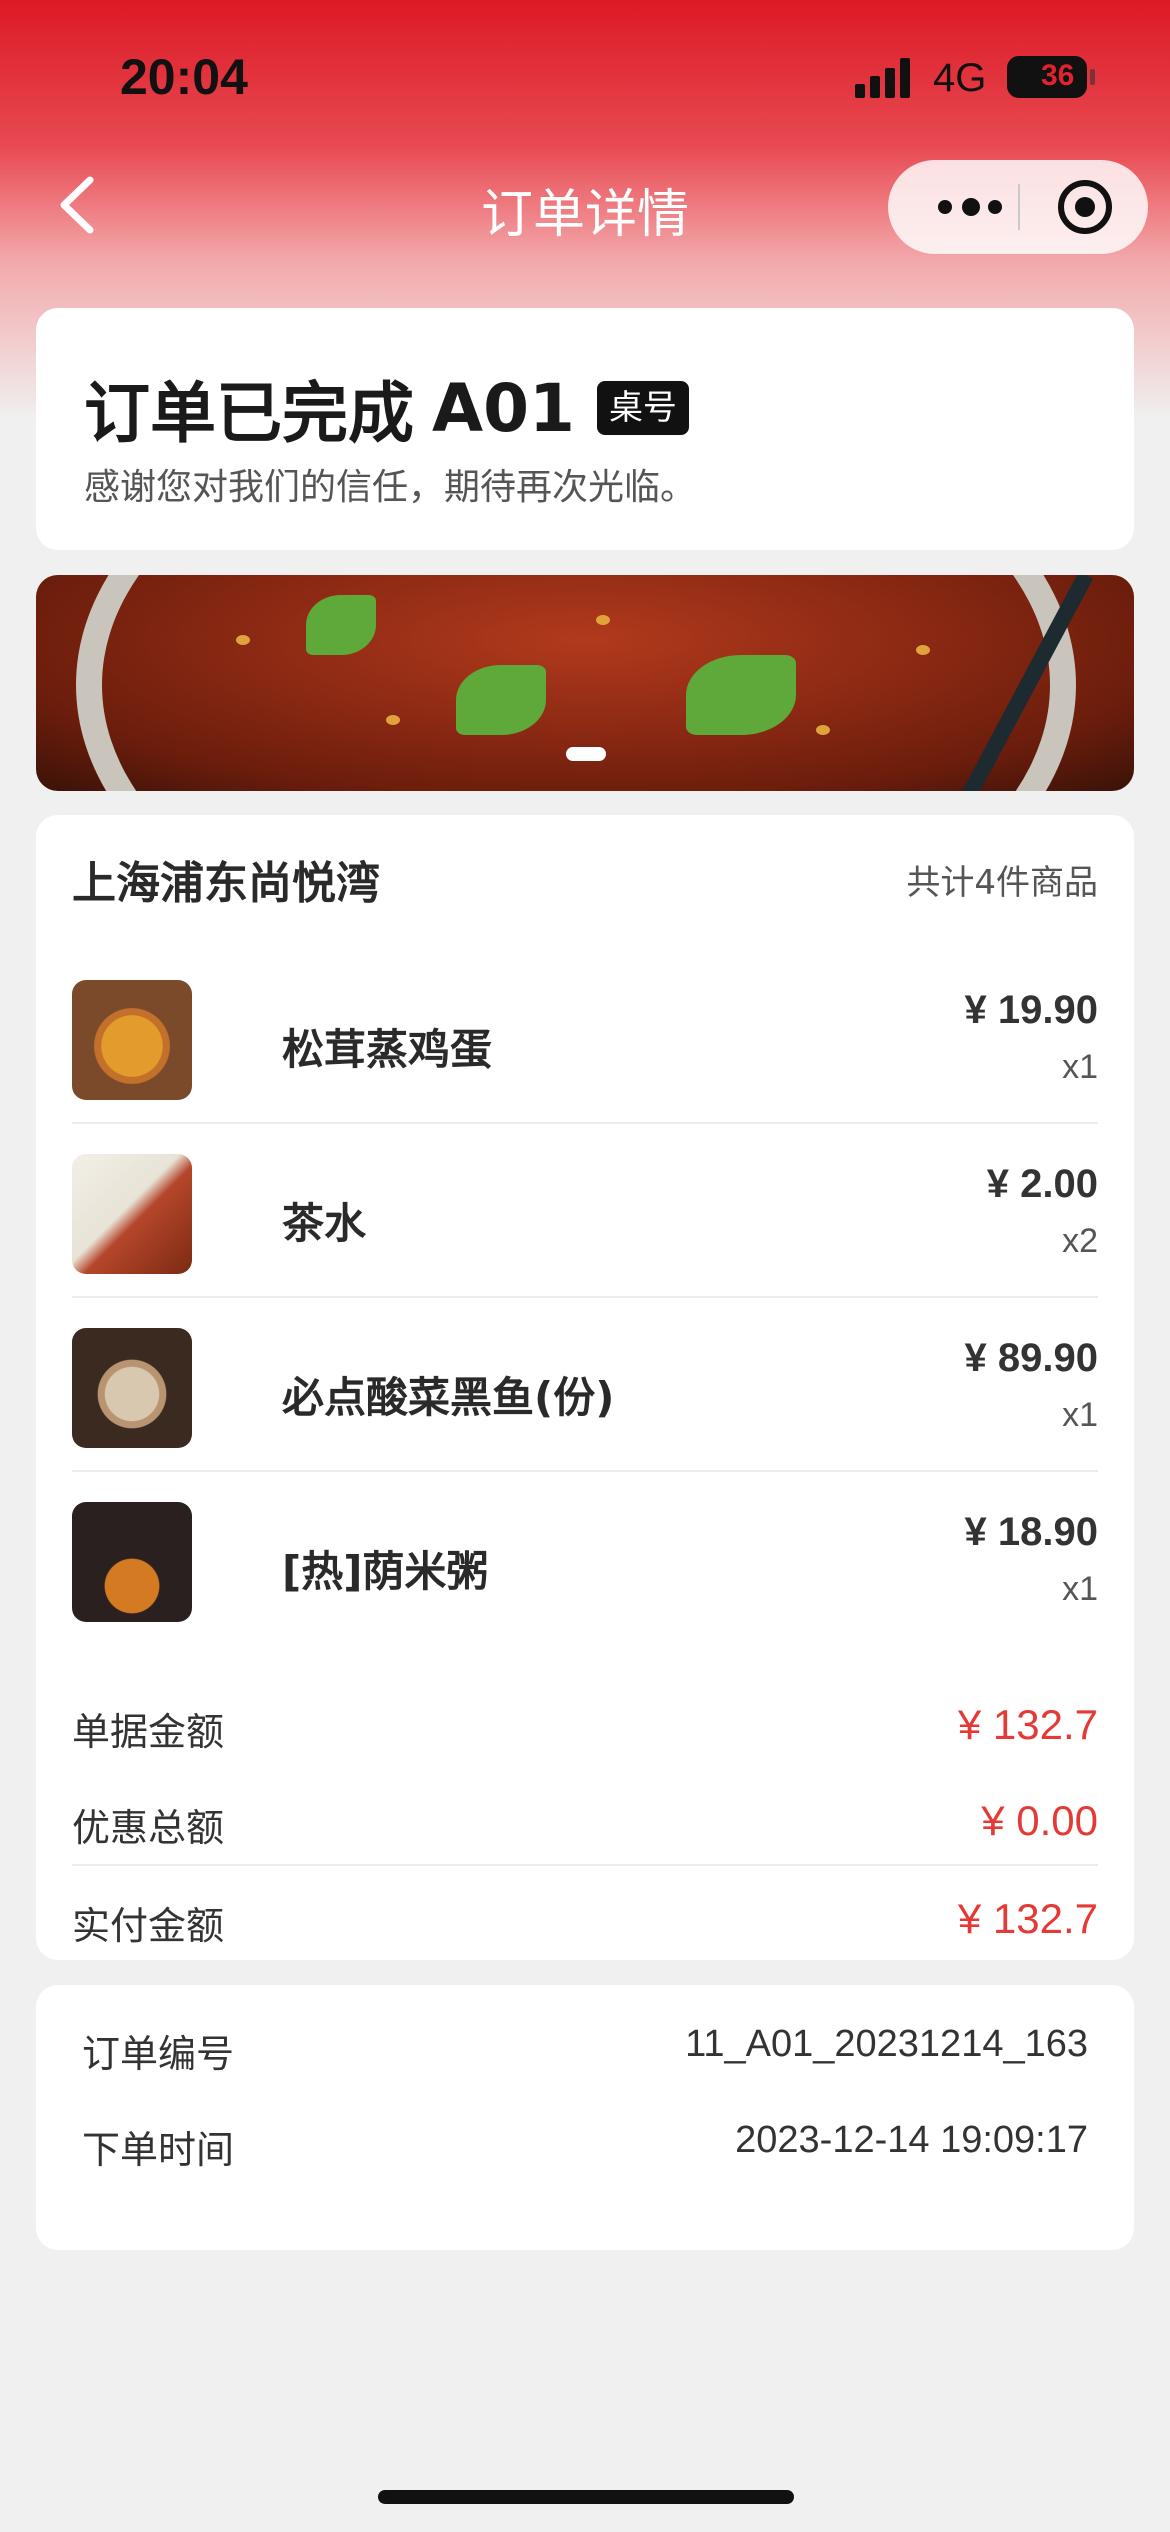 The height and width of the screenshot is (2532, 1170). I want to click on table-badge: 桌号, so click(642, 408).